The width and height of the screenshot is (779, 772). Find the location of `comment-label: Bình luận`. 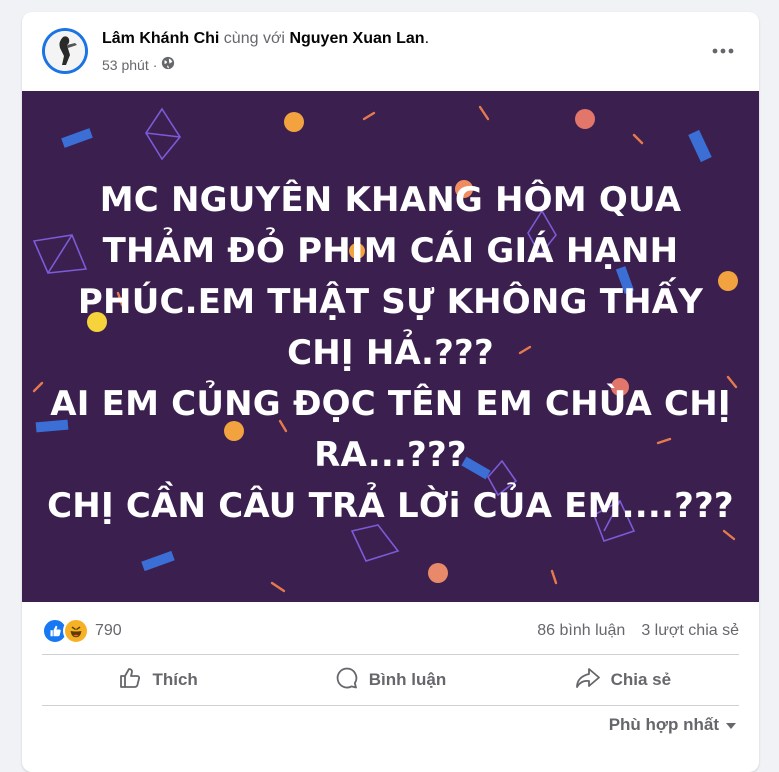

comment-label: Bình luận is located at coordinates (407, 679).